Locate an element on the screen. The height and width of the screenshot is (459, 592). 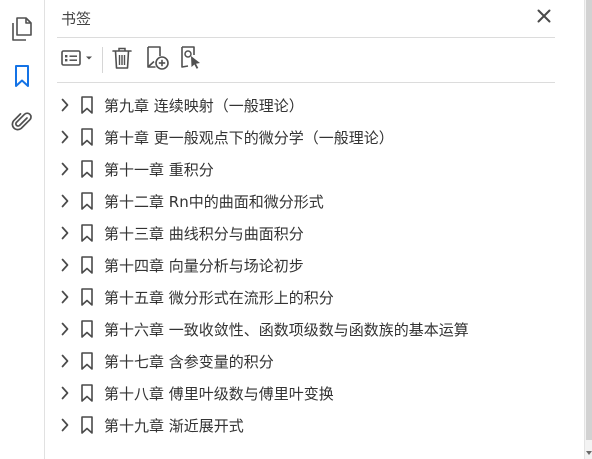
bookmark-item: 第十四章 向量分析与场论初步 is located at coordinates (306, 265).